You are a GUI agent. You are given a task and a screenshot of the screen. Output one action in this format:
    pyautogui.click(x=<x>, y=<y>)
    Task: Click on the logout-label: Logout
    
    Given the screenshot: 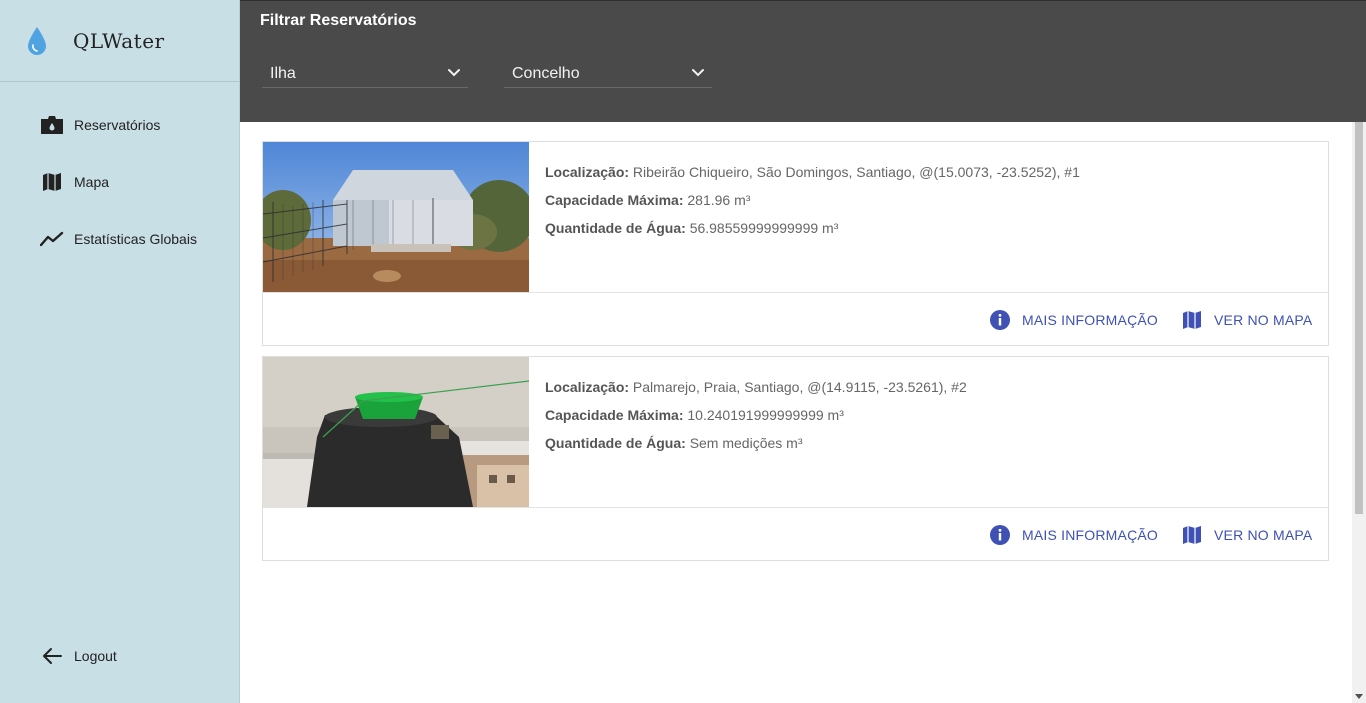 What is the action you would take?
    pyautogui.click(x=95, y=656)
    